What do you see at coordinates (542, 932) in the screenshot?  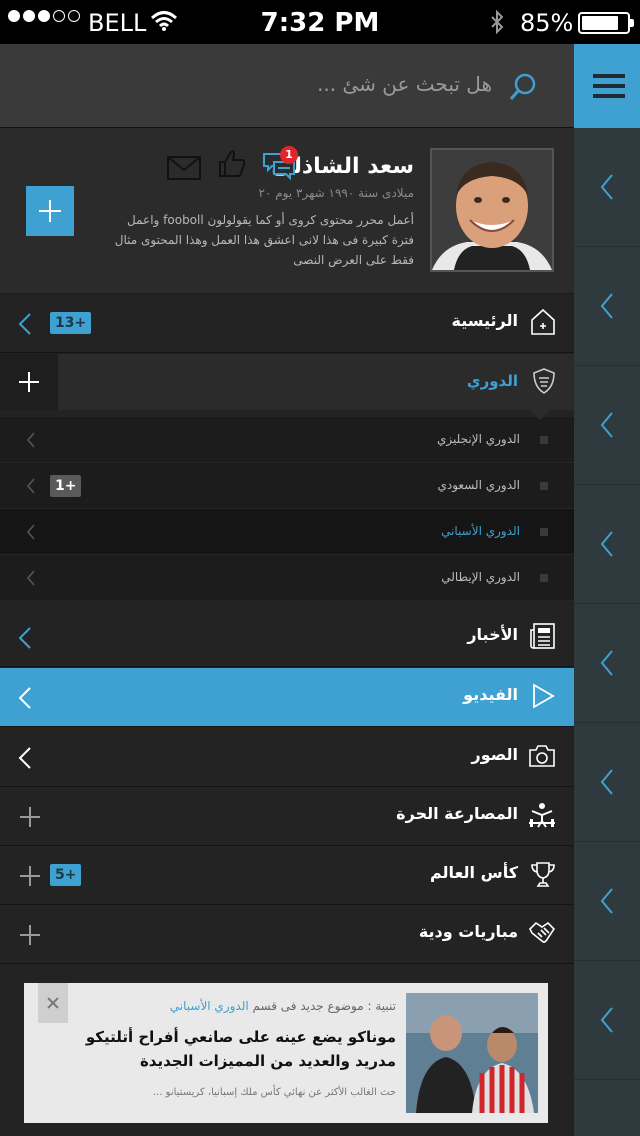 I see `handshake-icon` at bounding box center [542, 932].